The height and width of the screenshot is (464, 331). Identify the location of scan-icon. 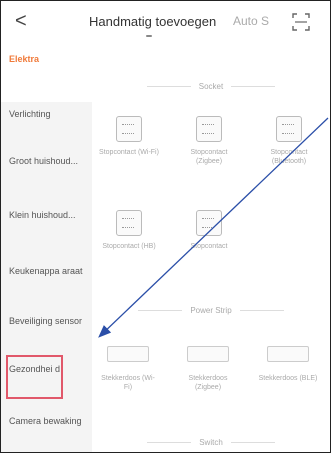
(301, 22).